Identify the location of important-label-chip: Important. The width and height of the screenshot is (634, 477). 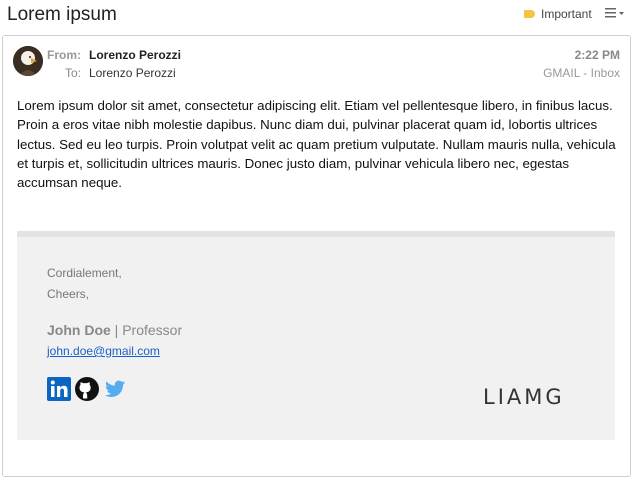
(558, 14).